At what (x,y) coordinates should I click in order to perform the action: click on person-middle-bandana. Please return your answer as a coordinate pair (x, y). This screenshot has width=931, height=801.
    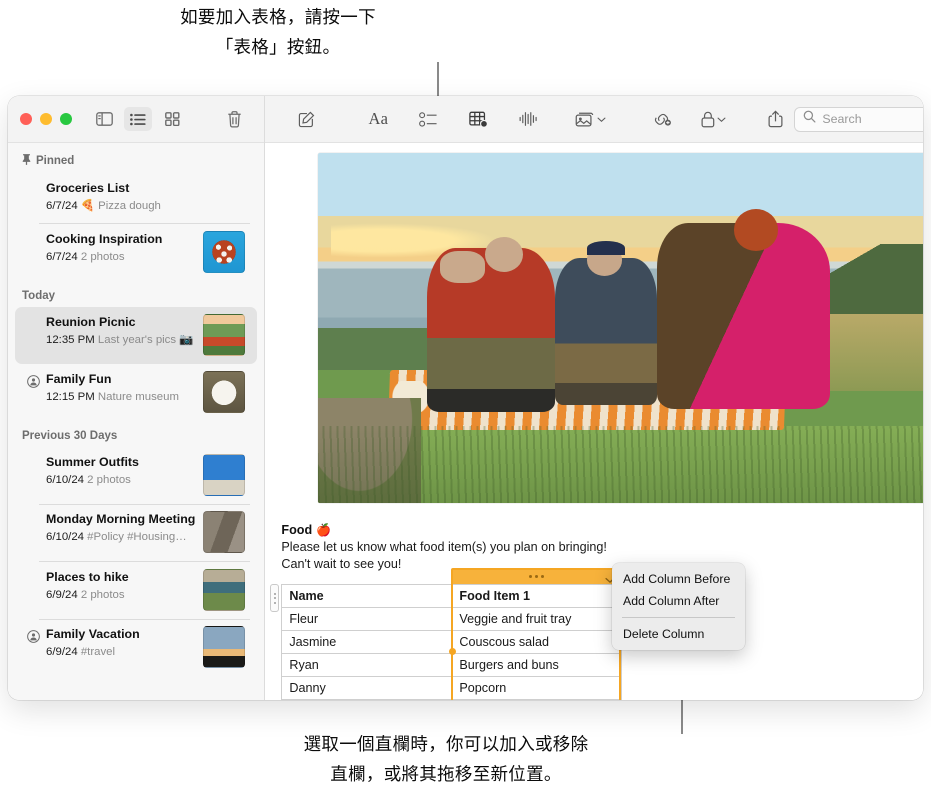
    Looking at the image, I should click on (606, 247).